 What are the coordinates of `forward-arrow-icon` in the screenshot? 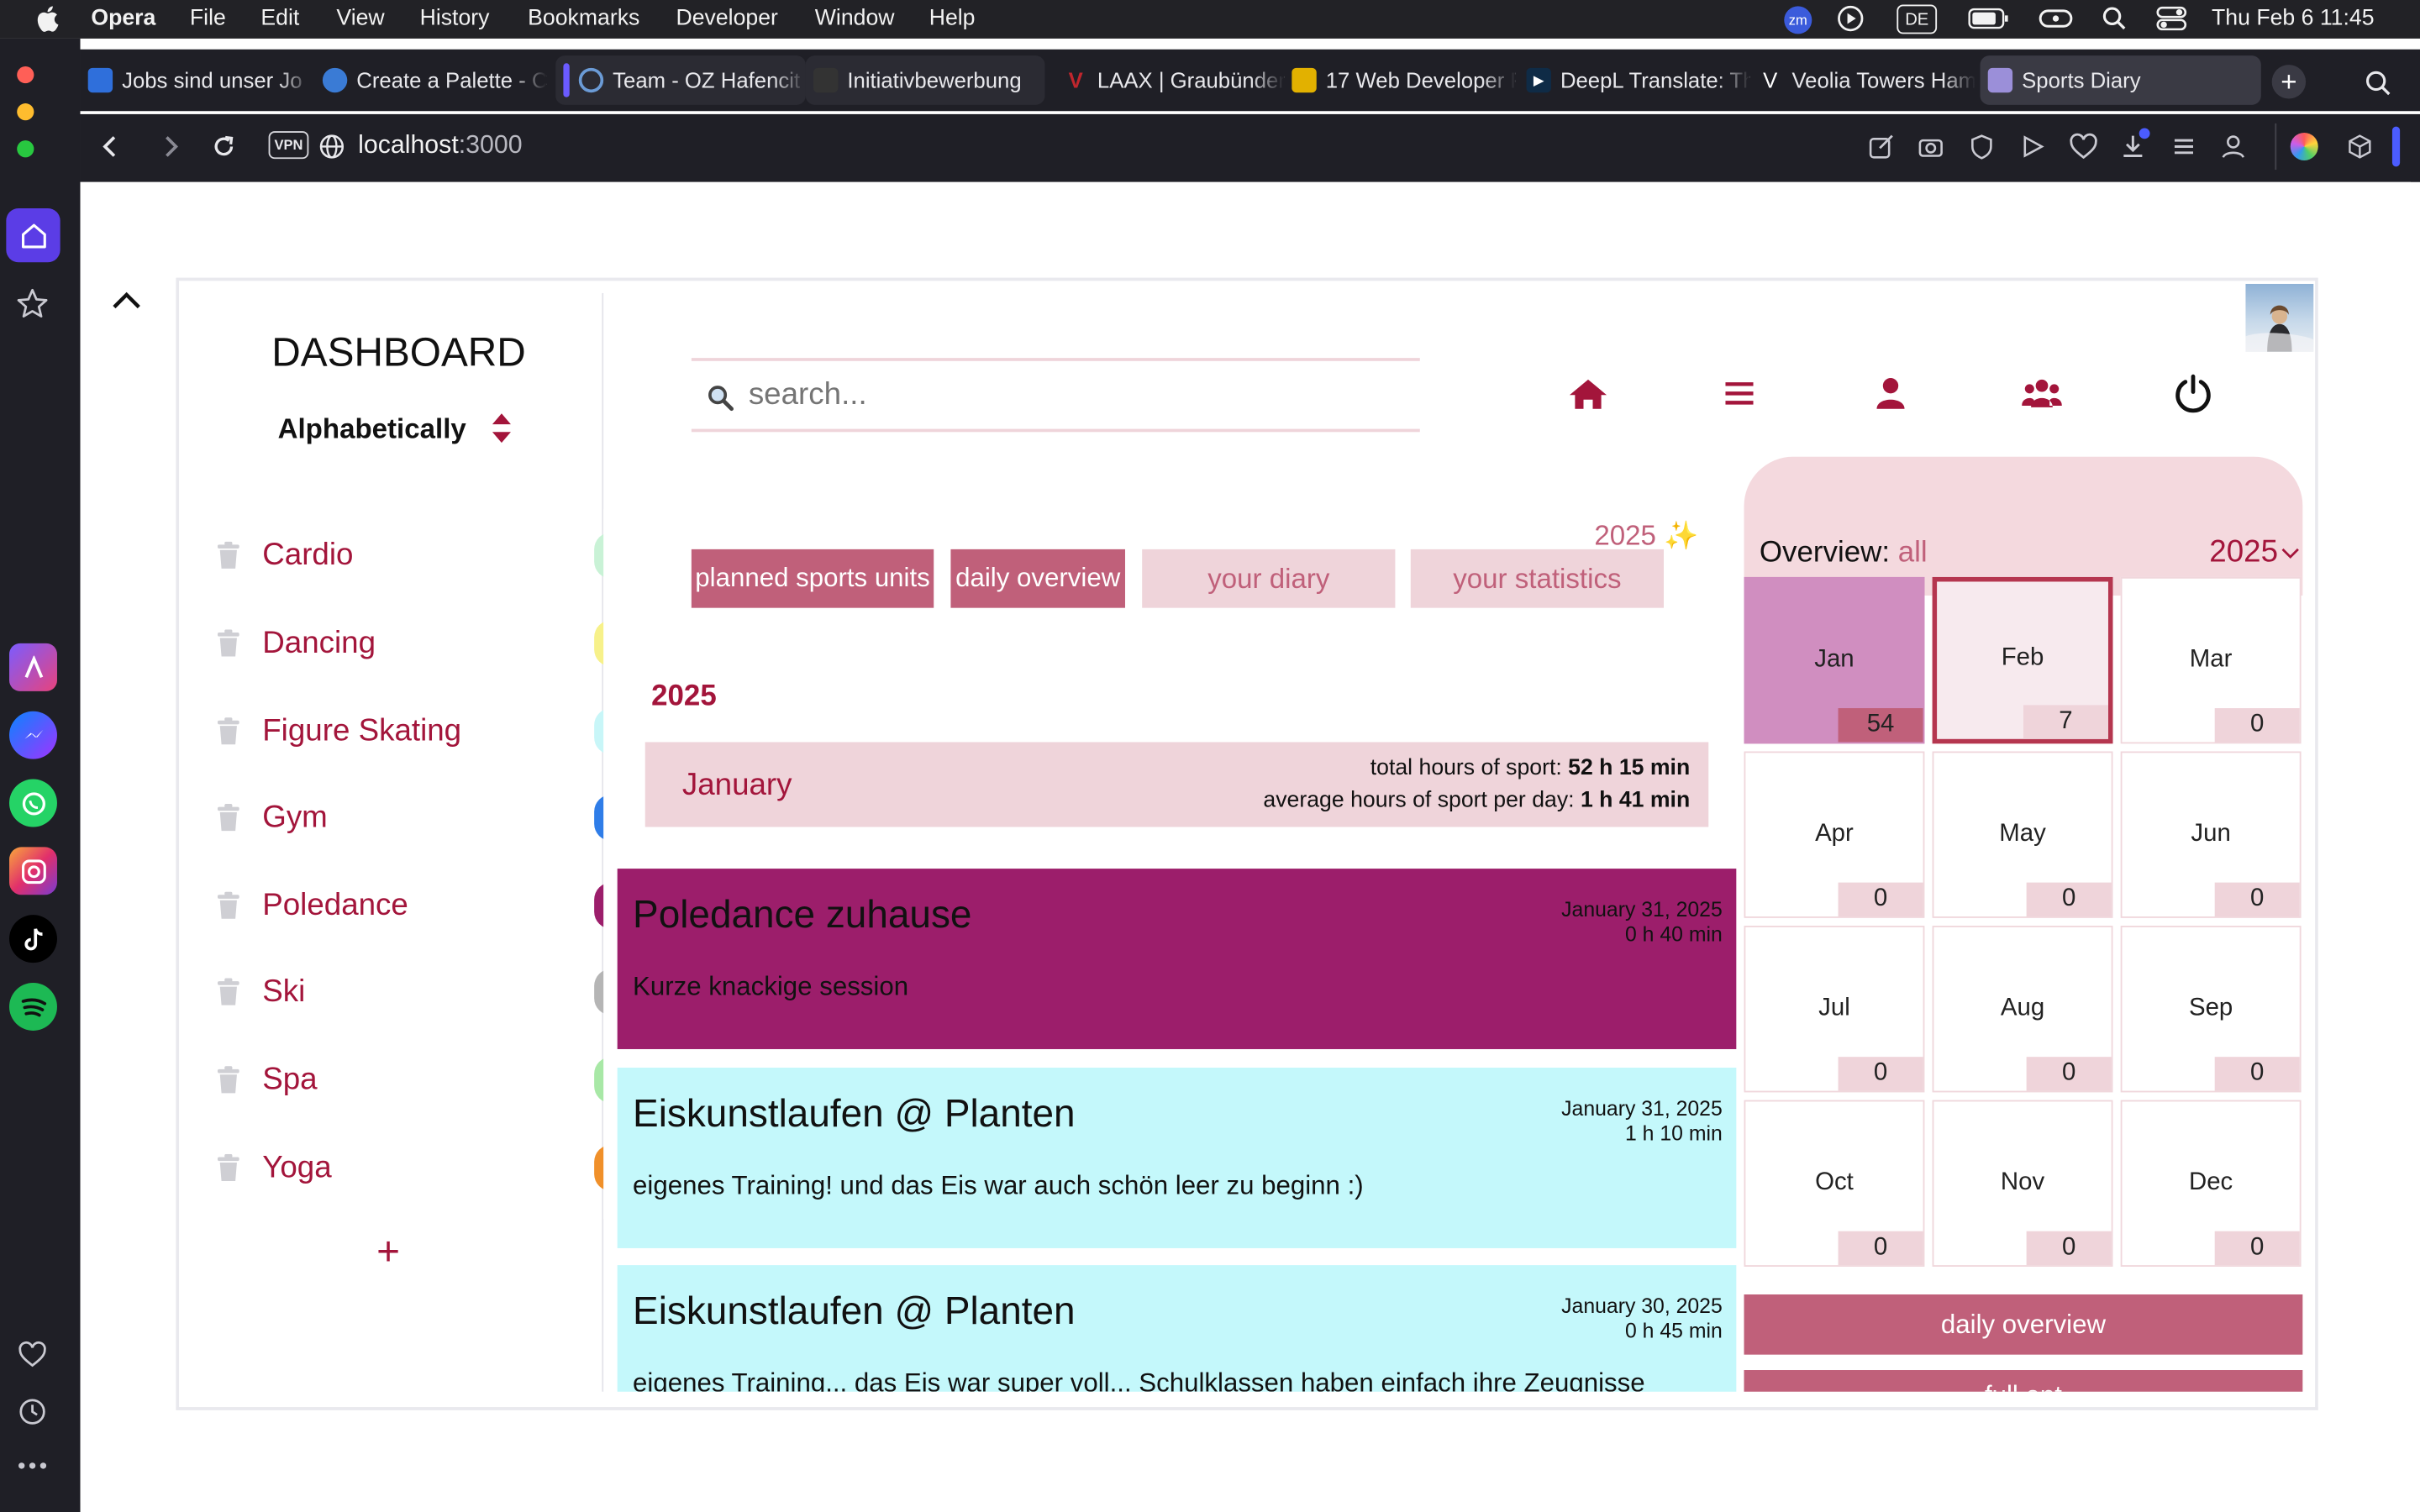 It's located at (171, 146).